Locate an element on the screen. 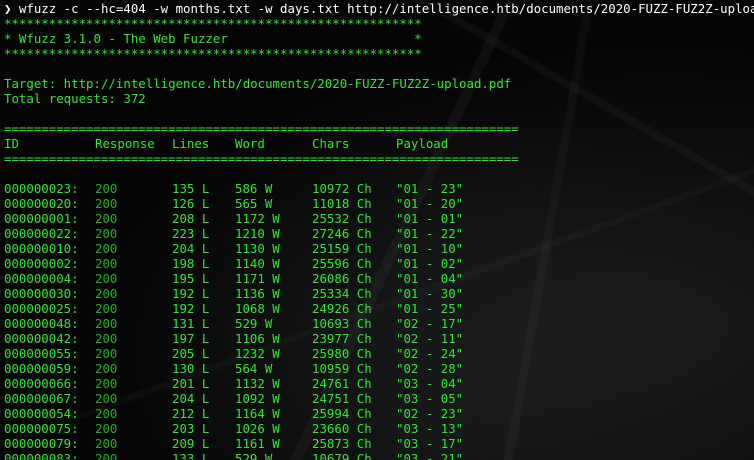  row-payload: "01 - 02" is located at coordinates (430, 263).